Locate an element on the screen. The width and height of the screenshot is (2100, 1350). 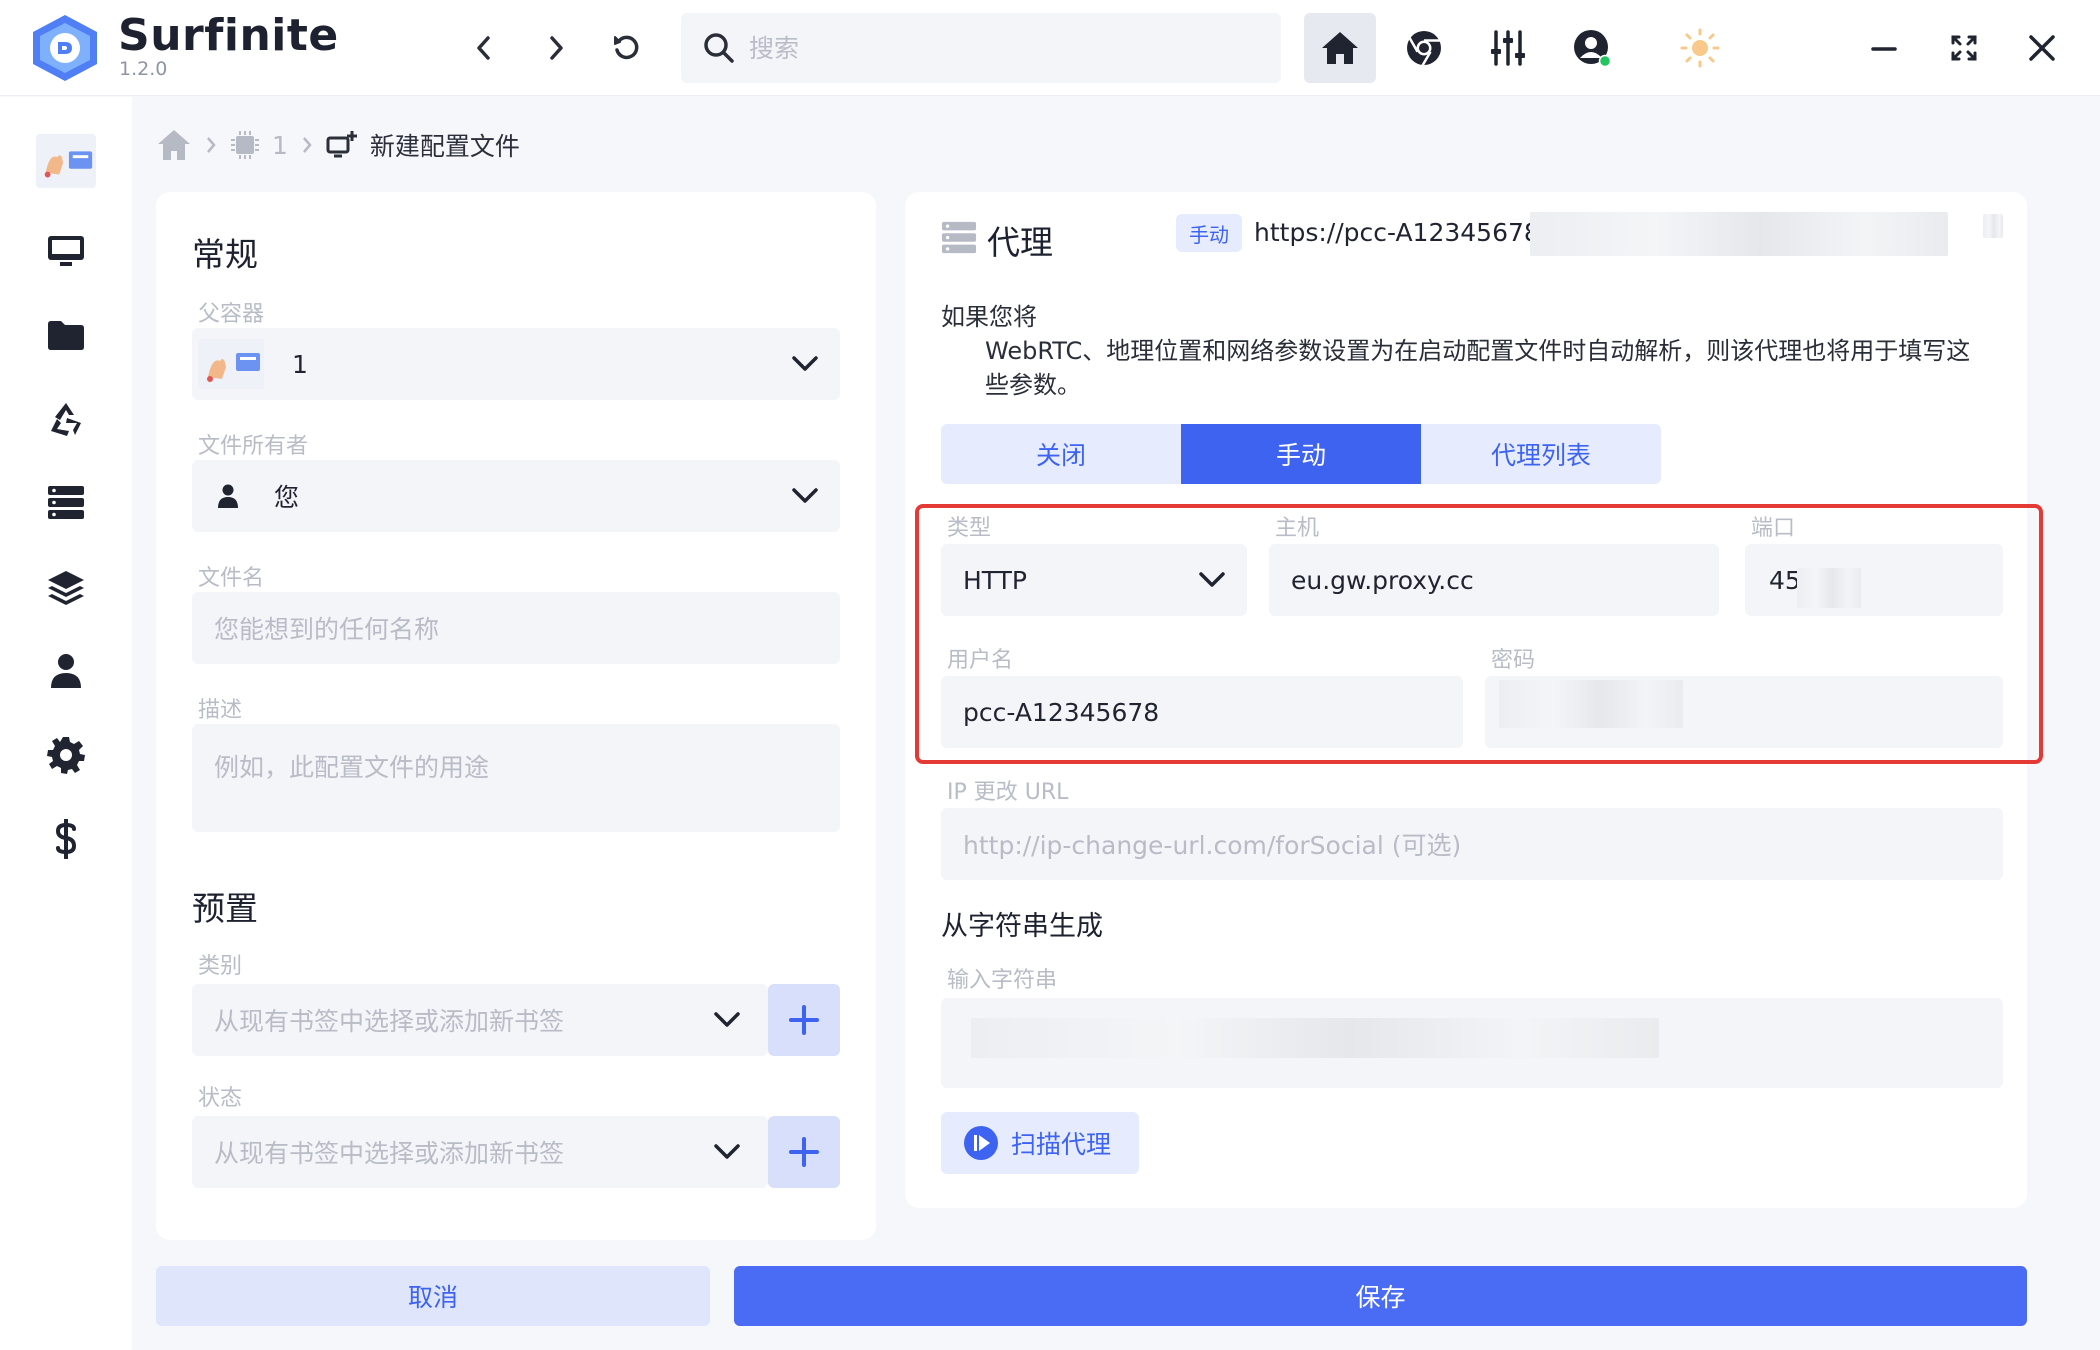
chip-icon is located at coordinates (245, 145).